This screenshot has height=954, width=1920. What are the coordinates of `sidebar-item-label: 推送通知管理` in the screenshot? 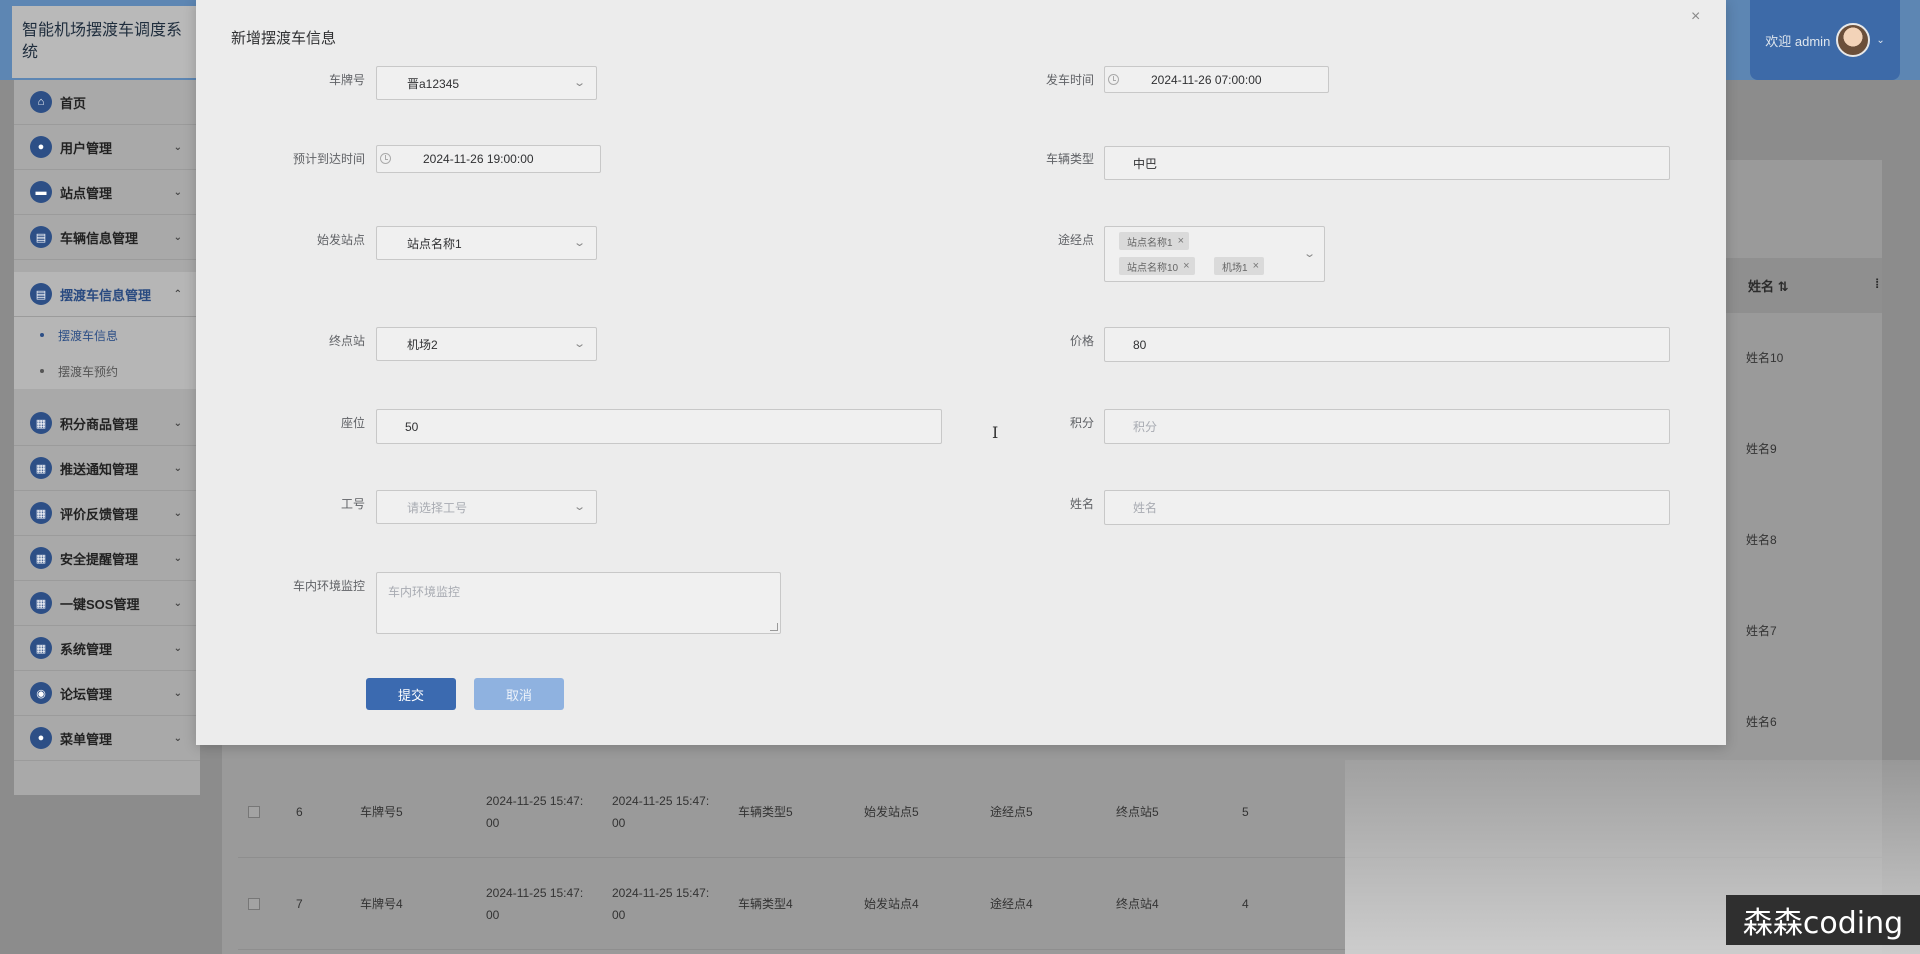 It's located at (99, 469).